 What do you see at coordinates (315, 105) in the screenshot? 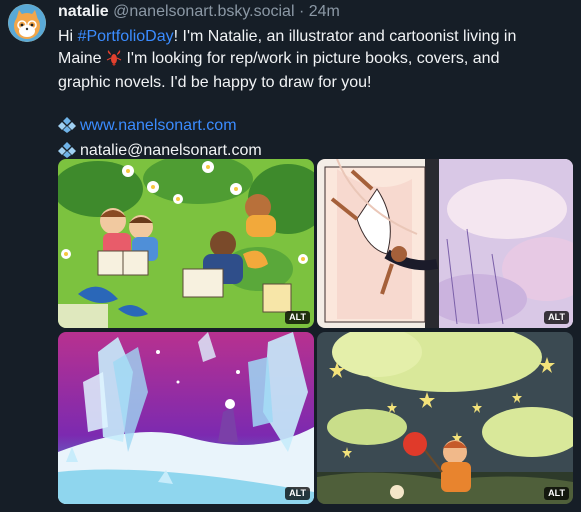
I see `text-spacer` at bounding box center [315, 105].